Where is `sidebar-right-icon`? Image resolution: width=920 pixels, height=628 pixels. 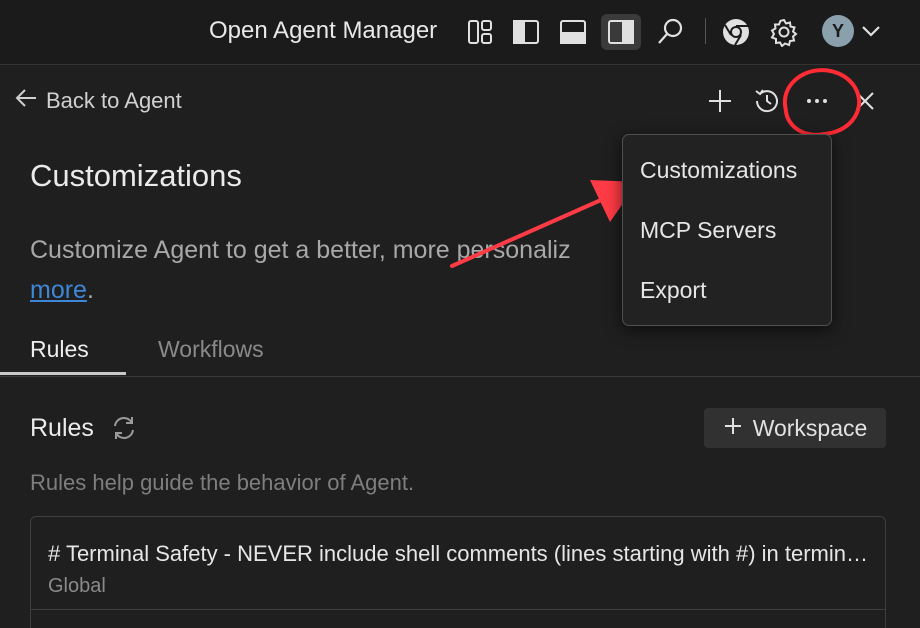 sidebar-right-icon is located at coordinates (621, 32).